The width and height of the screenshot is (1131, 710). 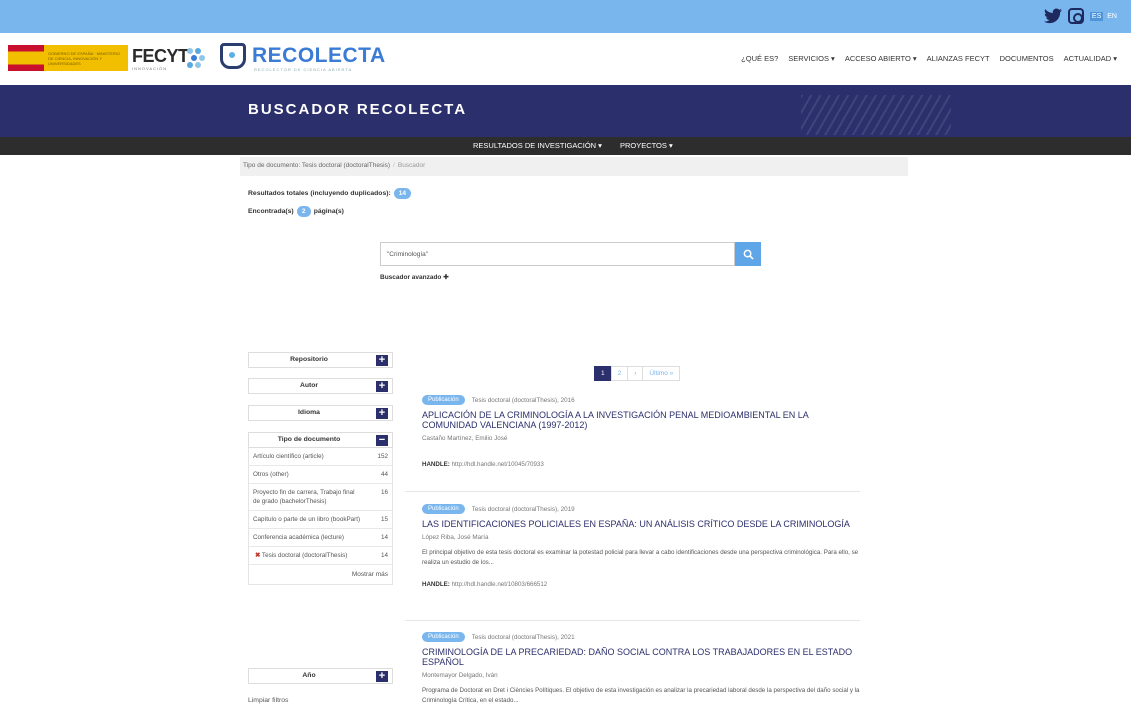 I want to click on show-more-link: Mostrar más, so click(x=320, y=574).